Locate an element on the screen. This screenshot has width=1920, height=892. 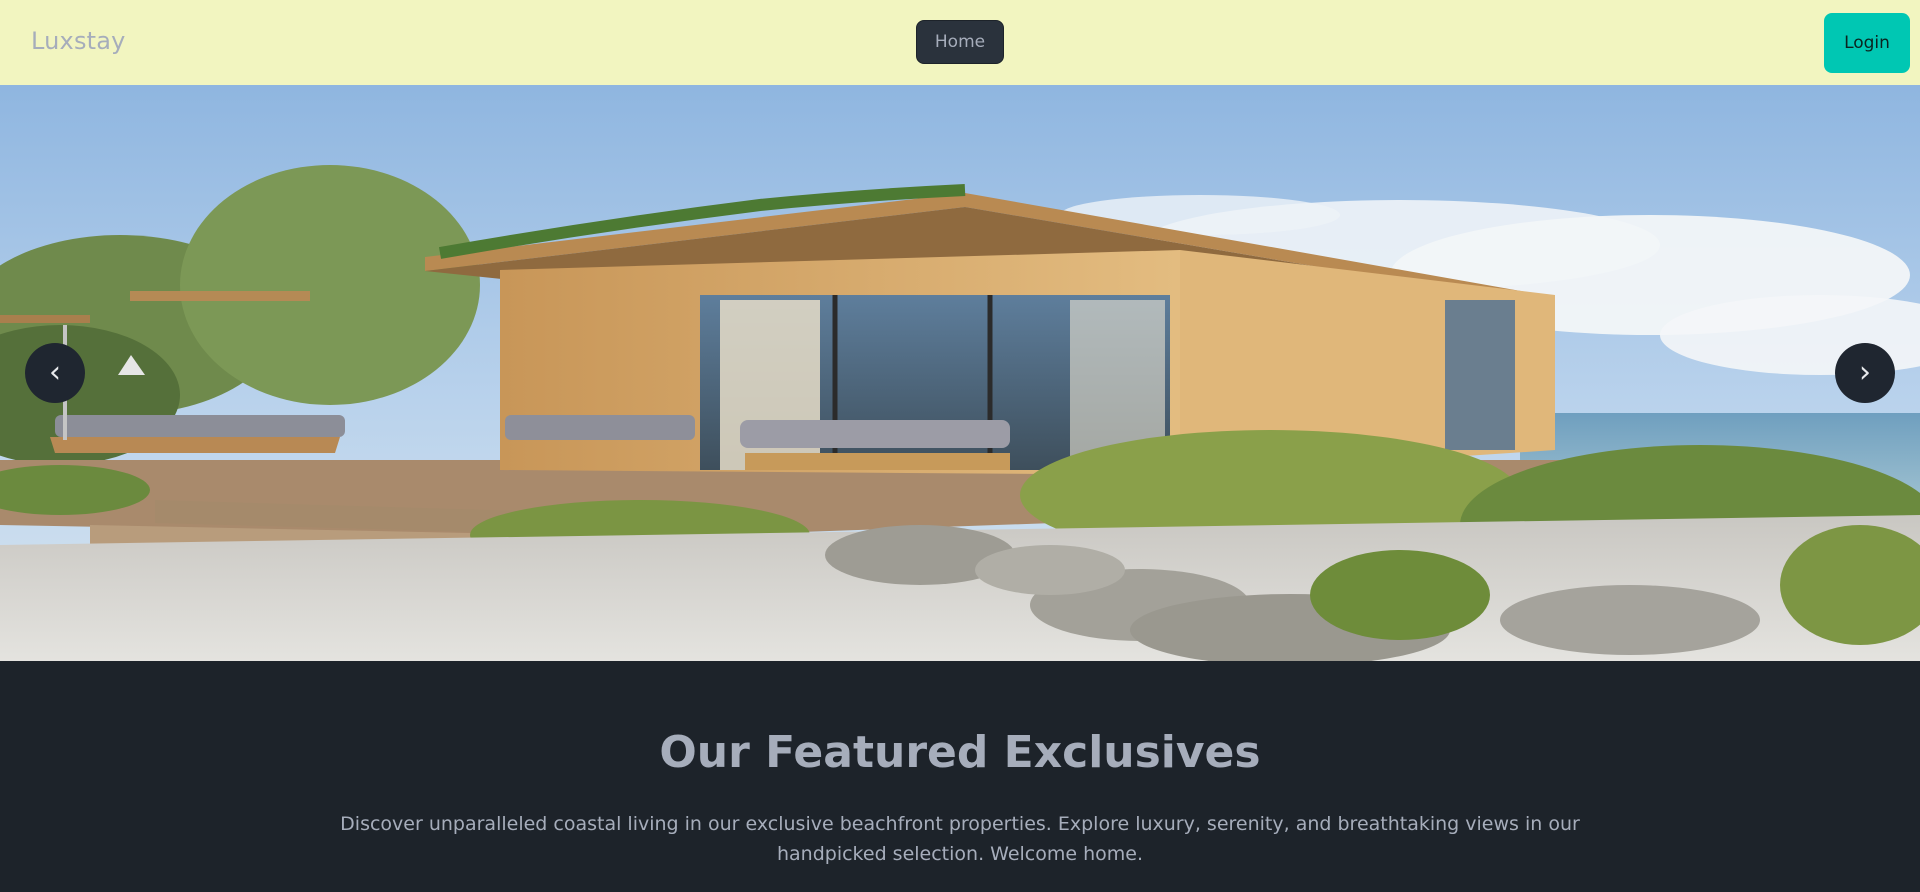
carousel-next-button: › is located at coordinates (1865, 373).